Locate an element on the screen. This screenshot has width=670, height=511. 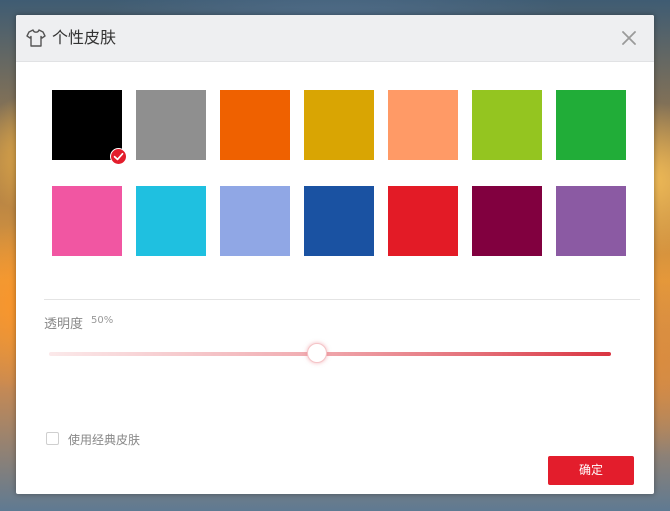
dialog-title: 个性皮肤 is located at coordinates (84, 37).